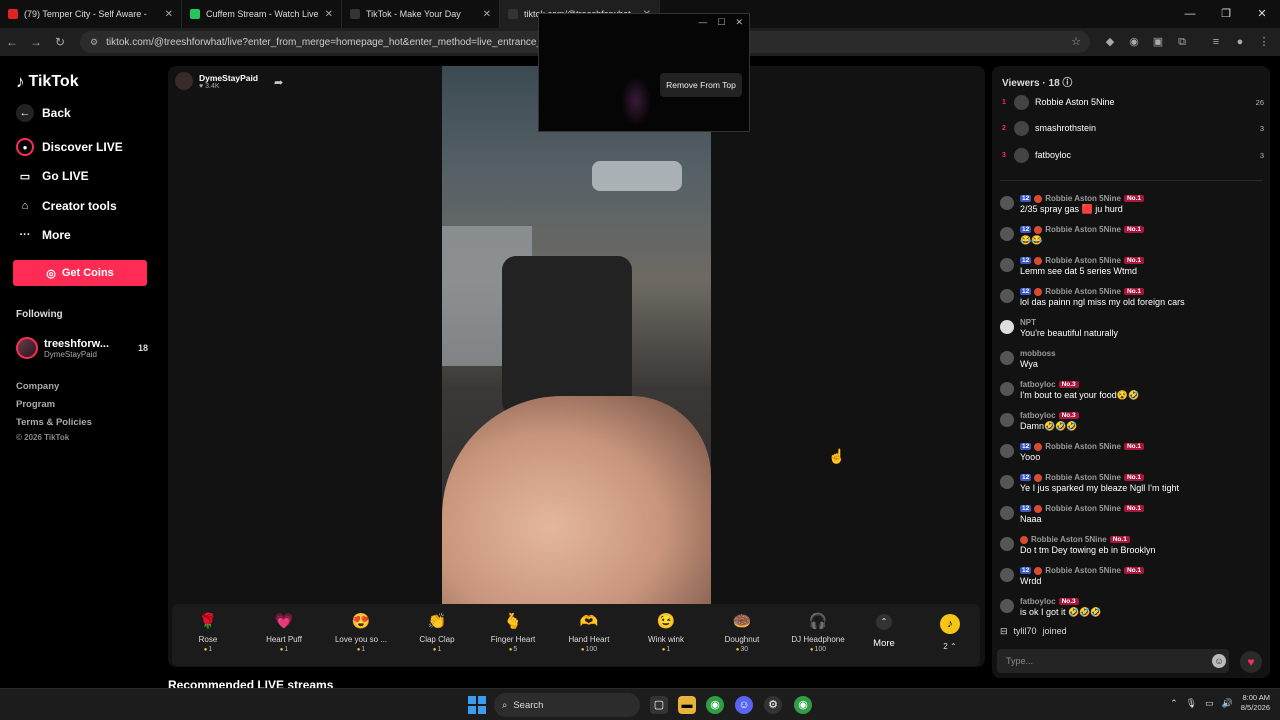  Describe the element at coordinates (742, 630) in the screenshot. I see `gift-doughnut: 🍩 Doughnut 30` at that location.